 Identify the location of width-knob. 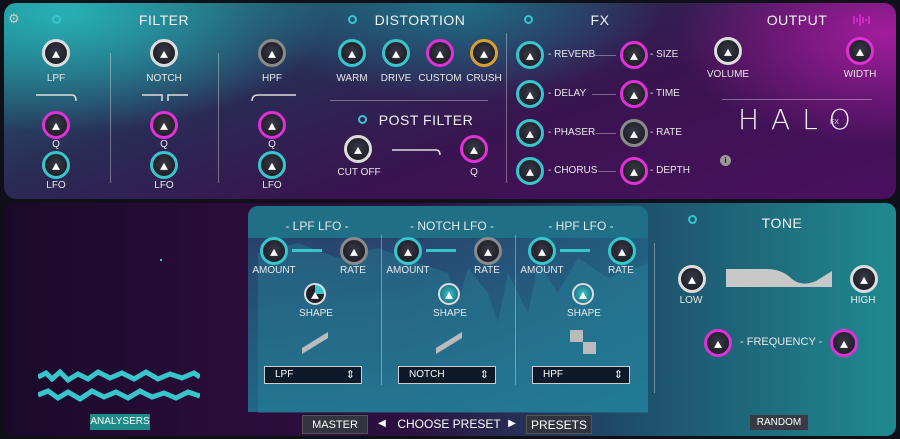
(860, 51).